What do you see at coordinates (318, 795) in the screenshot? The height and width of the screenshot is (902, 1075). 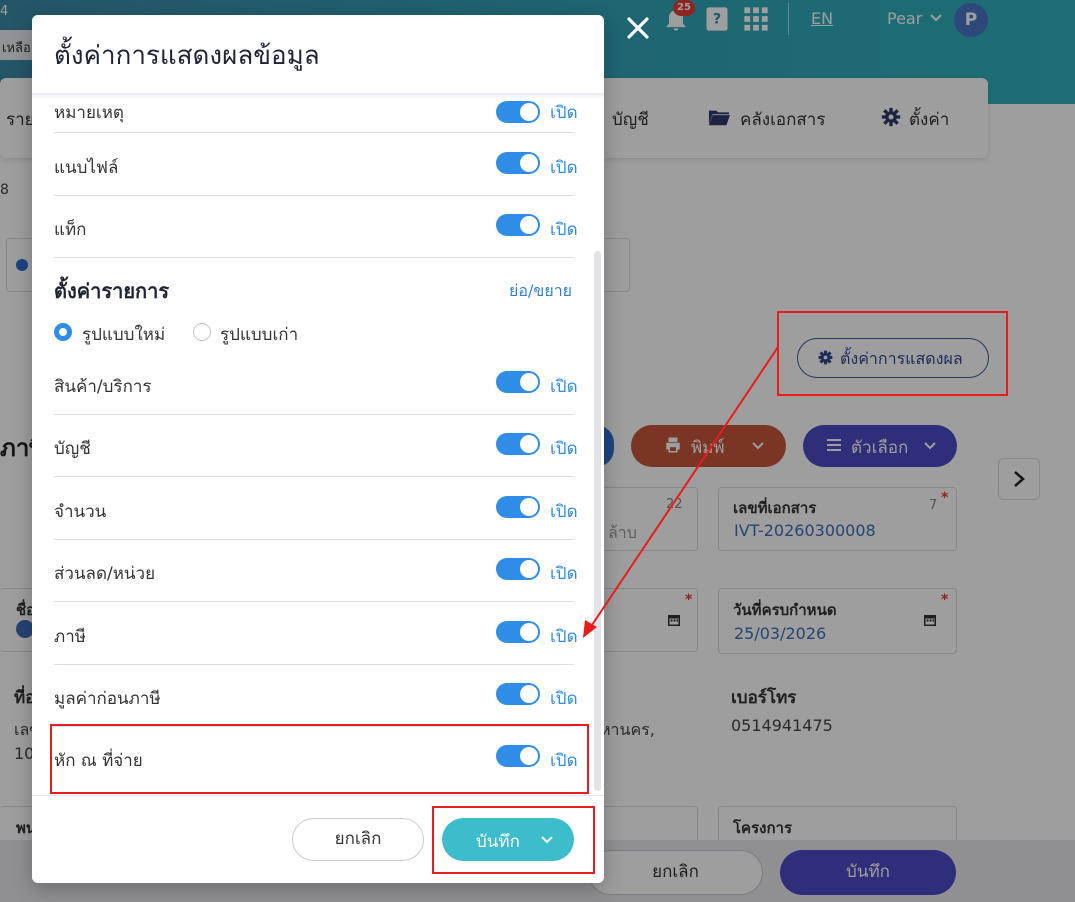 I see `footer-divider` at bounding box center [318, 795].